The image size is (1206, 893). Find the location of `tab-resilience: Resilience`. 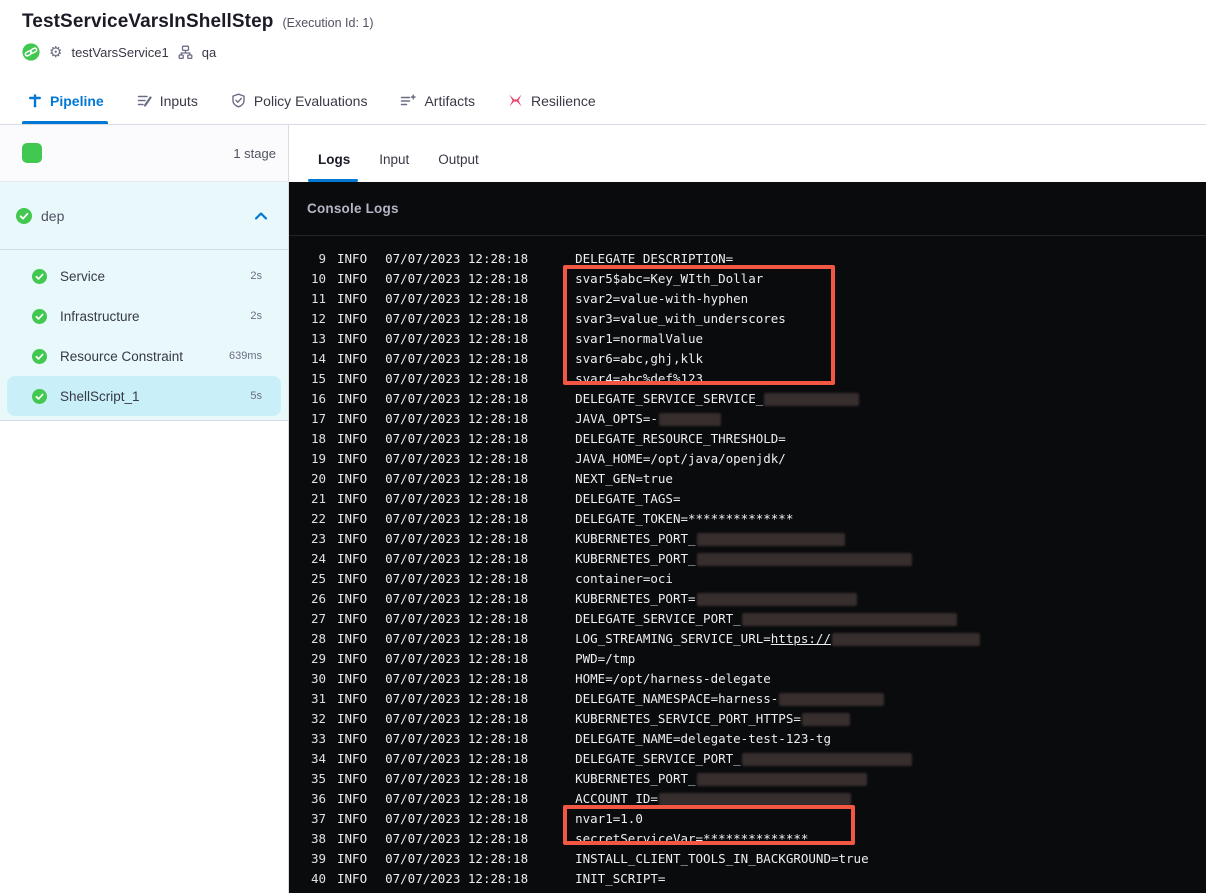

tab-resilience: Resilience is located at coordinates (552, 100).